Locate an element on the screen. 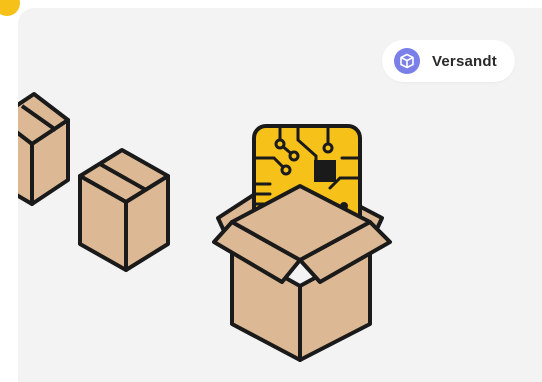  status-label: Versandt is located at coordinates (464, 61).